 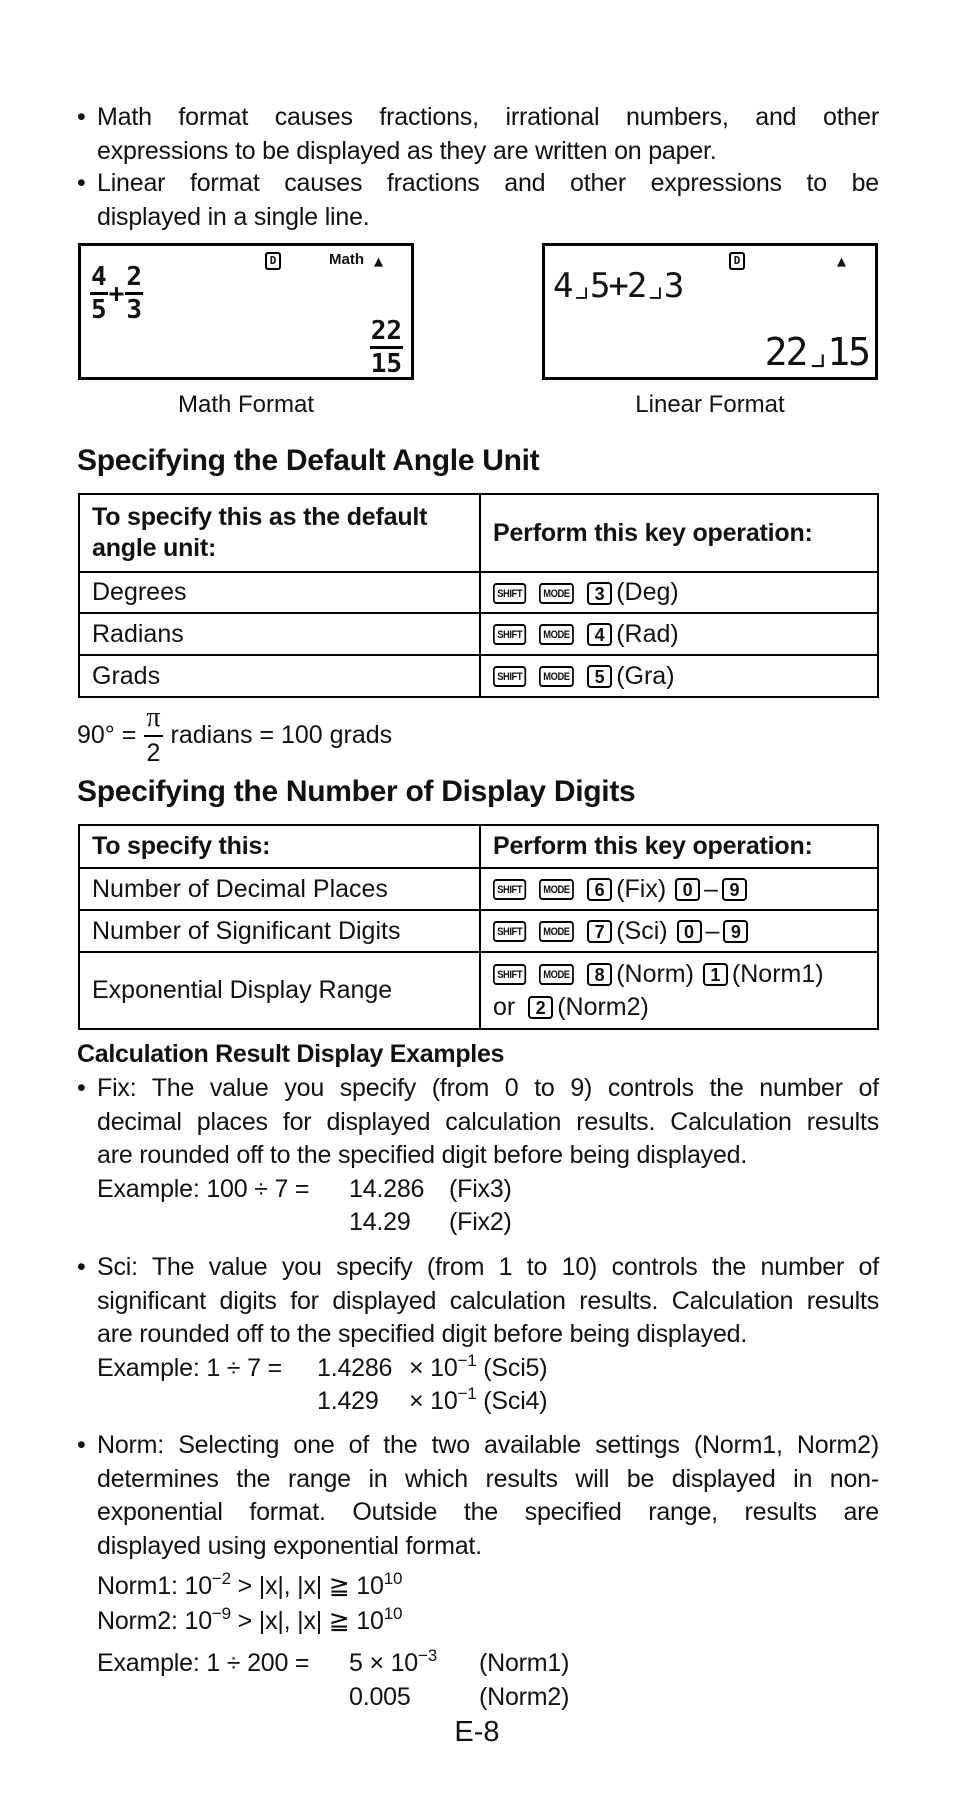 I want to click on op-suffix-2: (Norm1), so click(x=777, y=973).